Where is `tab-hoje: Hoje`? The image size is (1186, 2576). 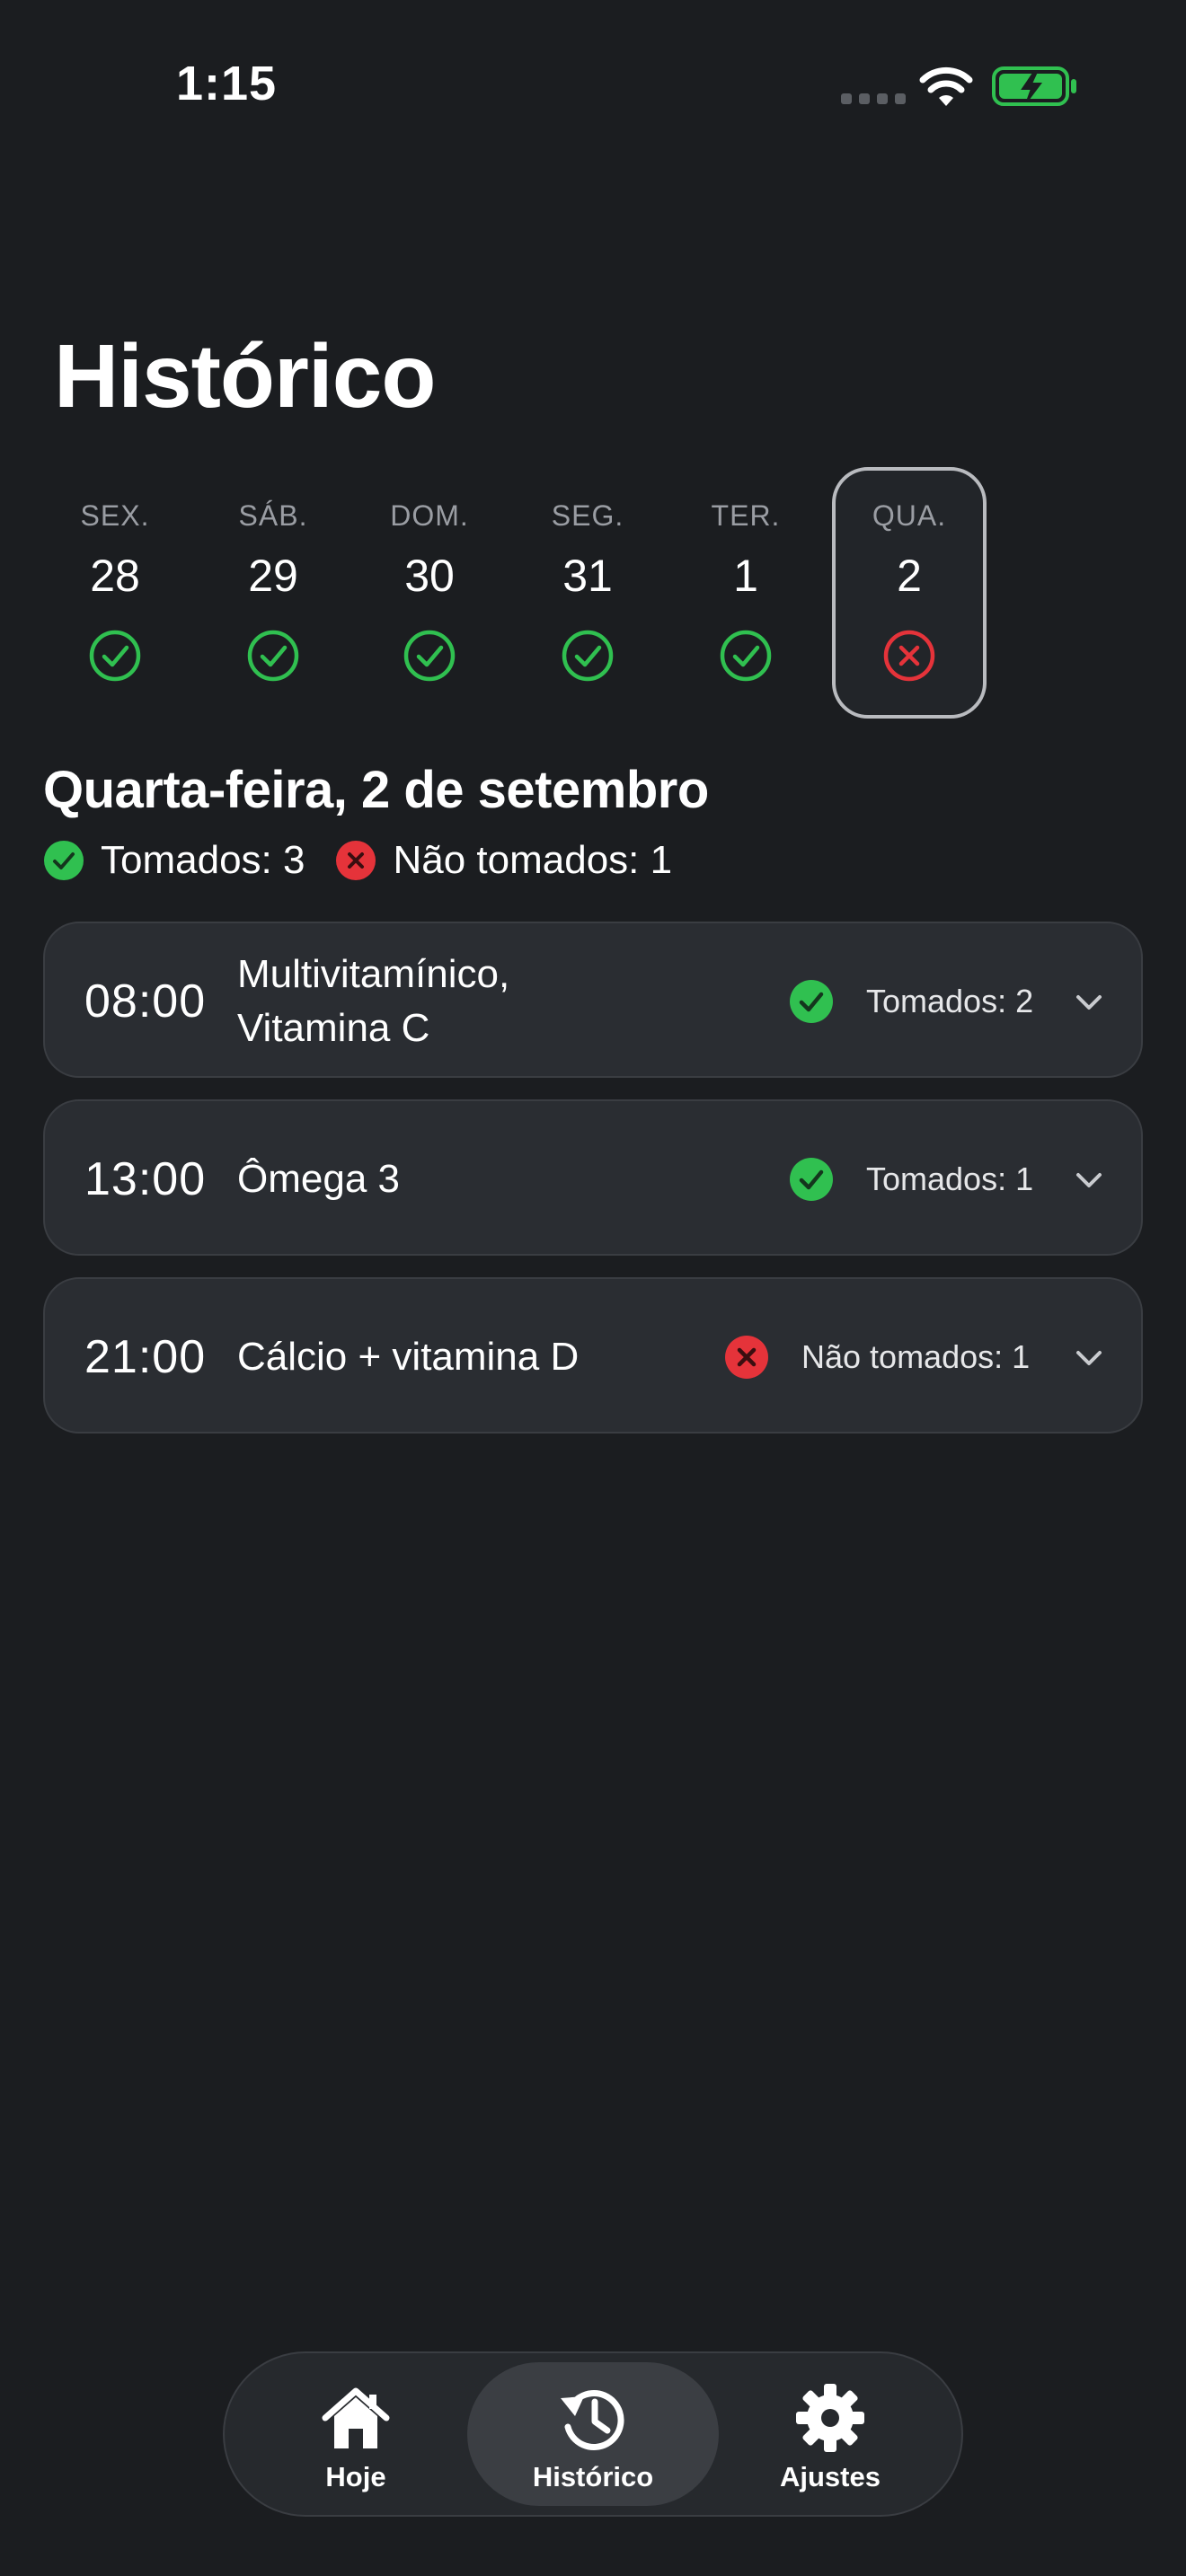
tab-hoje: Hoje is located at coordinates (356, 2434).